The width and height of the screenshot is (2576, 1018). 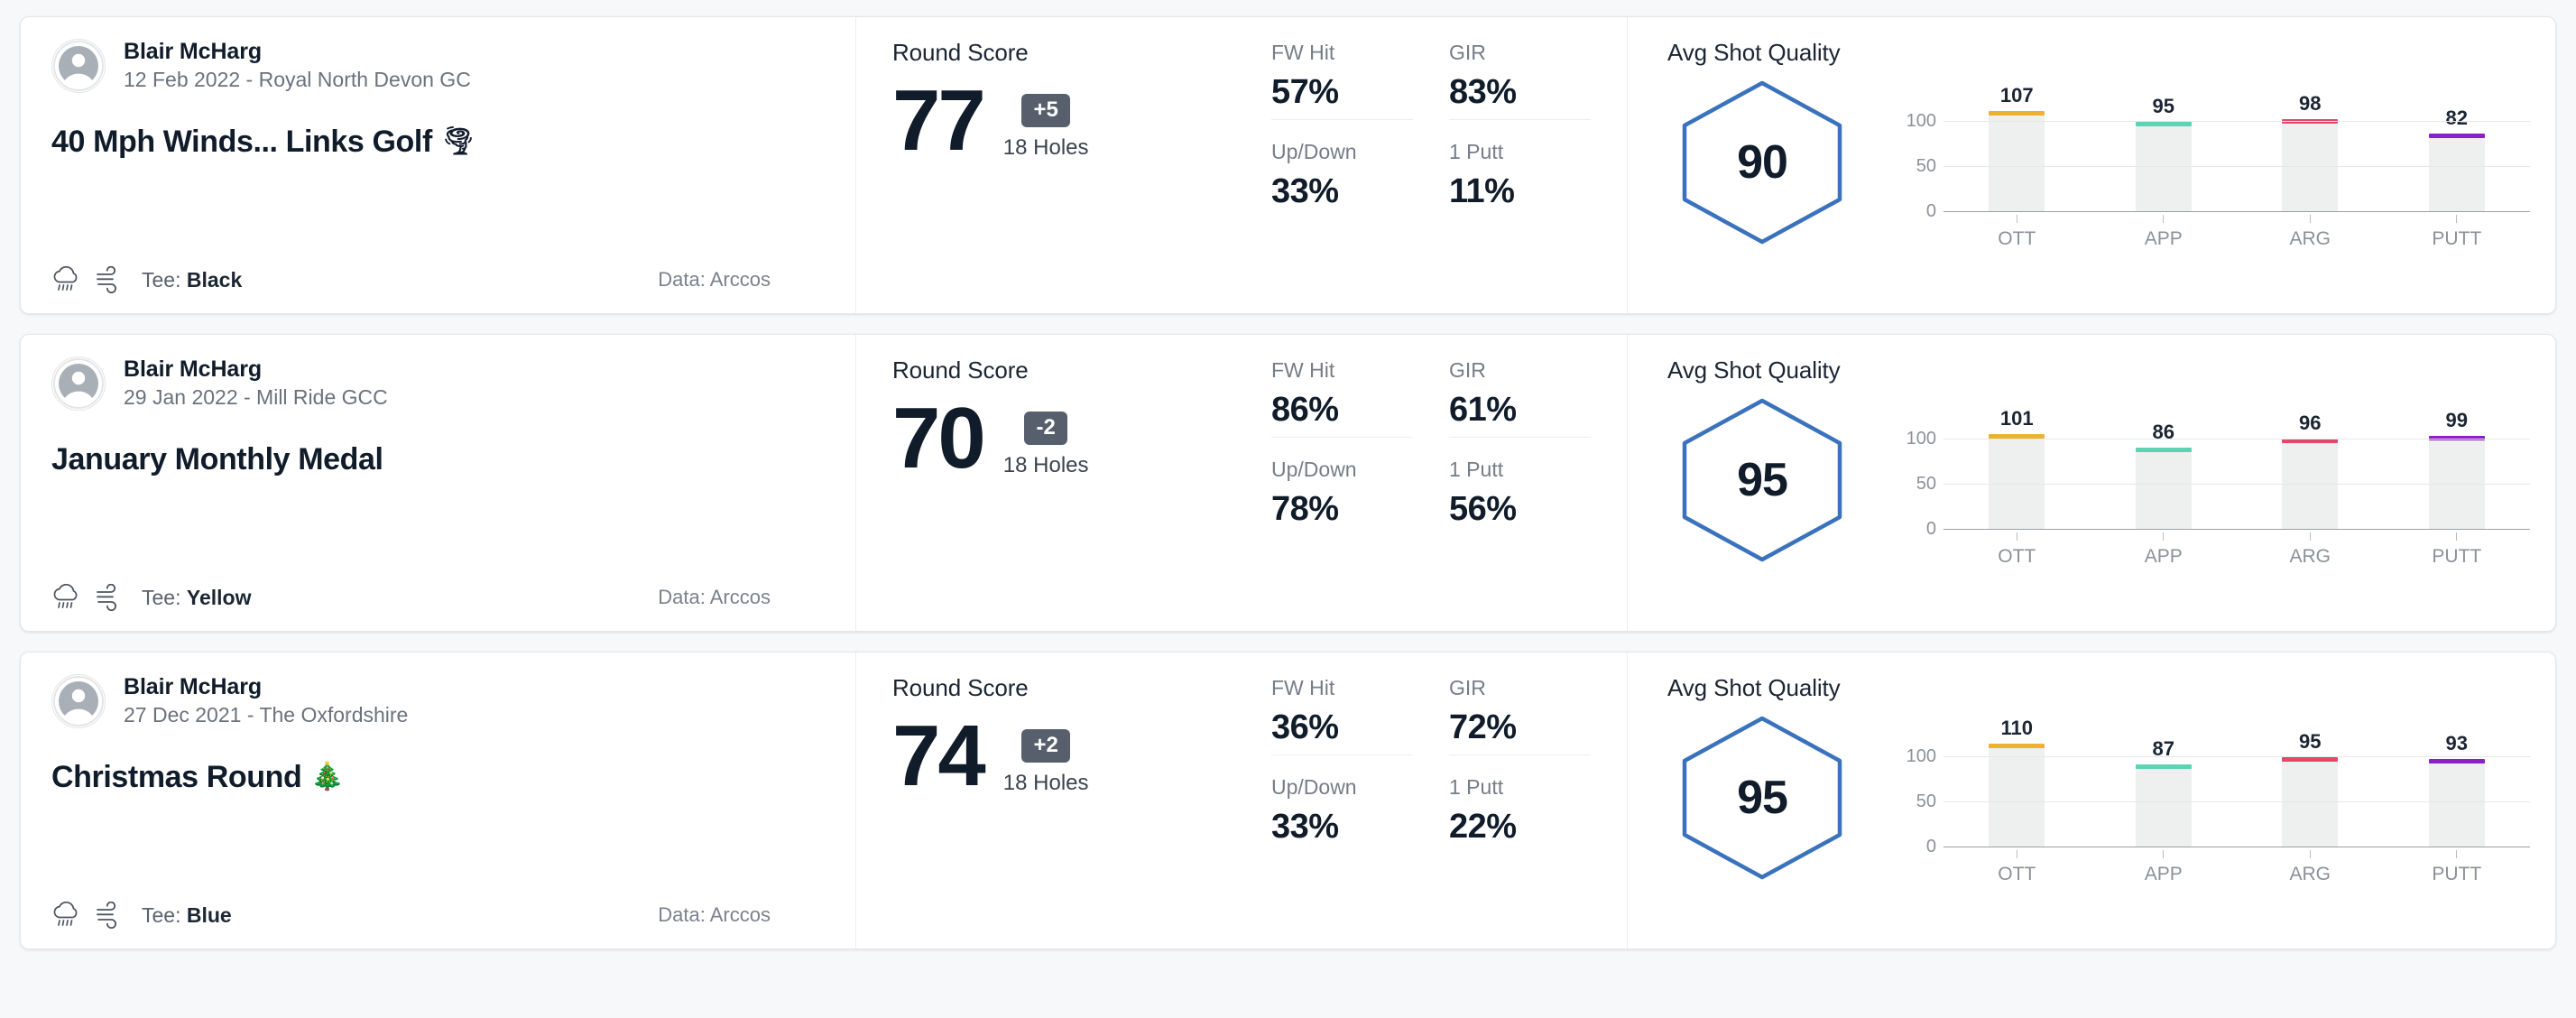 What do you see at coordinates (146, 280) in the screenshot?
I see `round-conditions: Tee: Black` at bounding box center [146, 280].